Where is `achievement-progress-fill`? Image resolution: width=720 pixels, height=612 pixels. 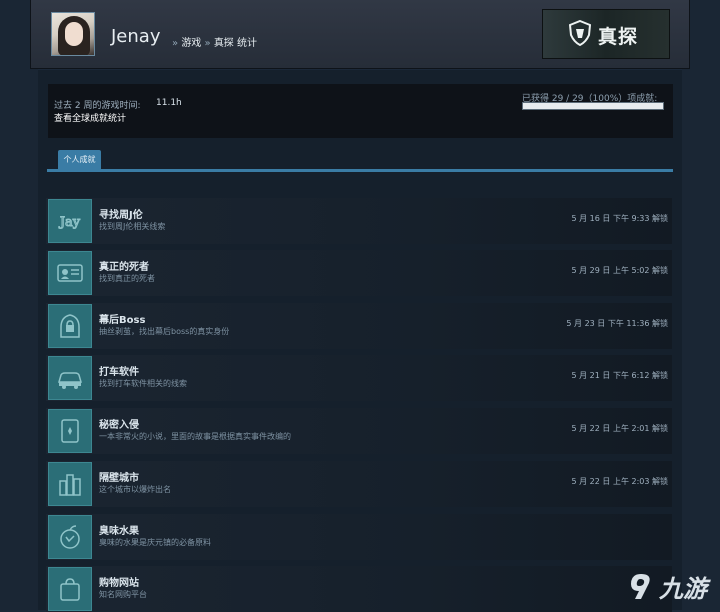 achievement-progress-fill is located at coordinates (593, 106).